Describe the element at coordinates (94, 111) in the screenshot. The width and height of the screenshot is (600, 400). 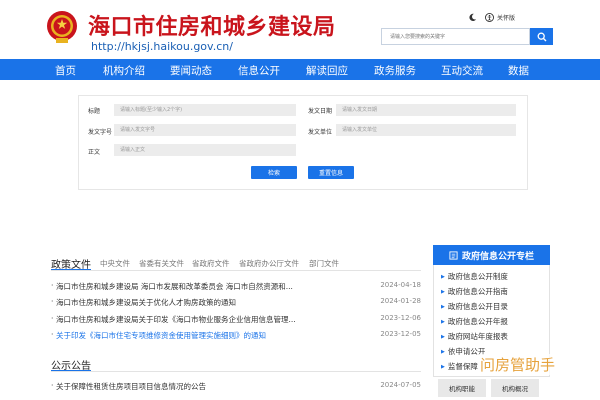
I see `title-label: 标题` at that location.